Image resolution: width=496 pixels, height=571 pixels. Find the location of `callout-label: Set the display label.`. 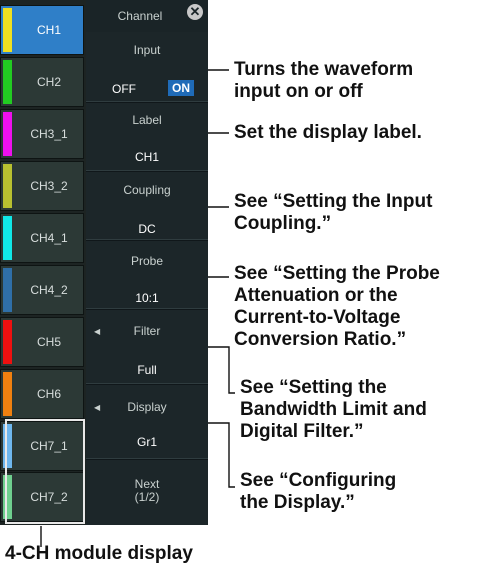

callout-label: Set the display label. is located at coordinates (328, 132).